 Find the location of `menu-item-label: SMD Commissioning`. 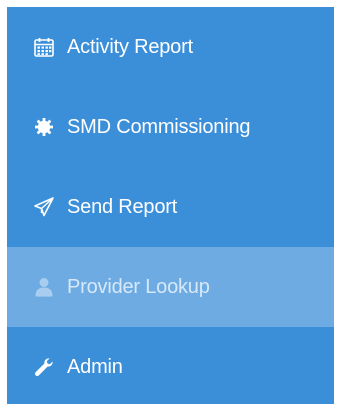

menu-item-label: SMD Commissioning is located at coordinates (159, 127).